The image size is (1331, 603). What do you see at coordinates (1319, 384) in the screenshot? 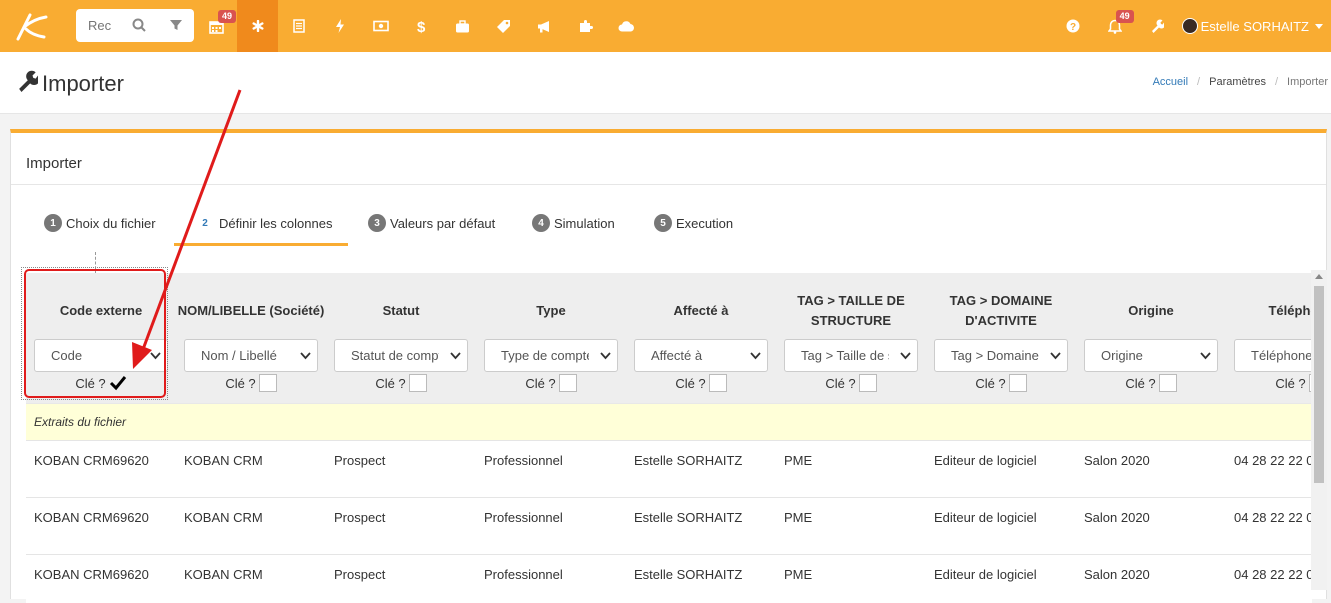
I see `scrollbar-thumb` at bounding box center [1319, 384].